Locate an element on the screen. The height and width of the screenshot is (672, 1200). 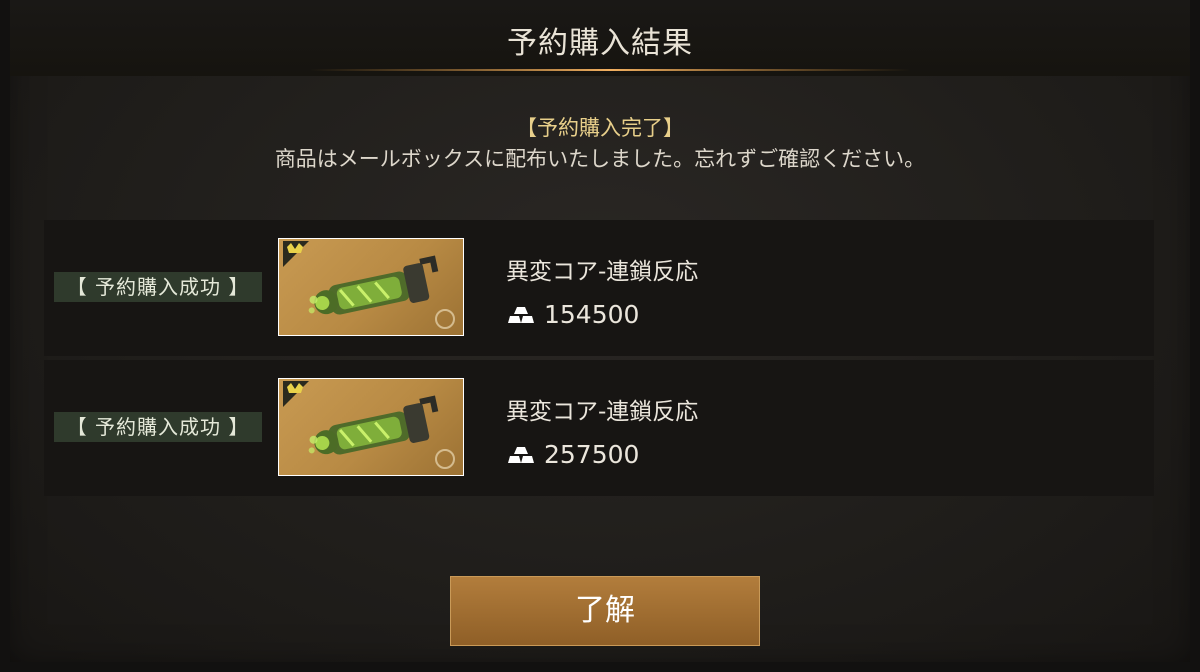
price-value: 257500 is located at coordinates (592, 454).